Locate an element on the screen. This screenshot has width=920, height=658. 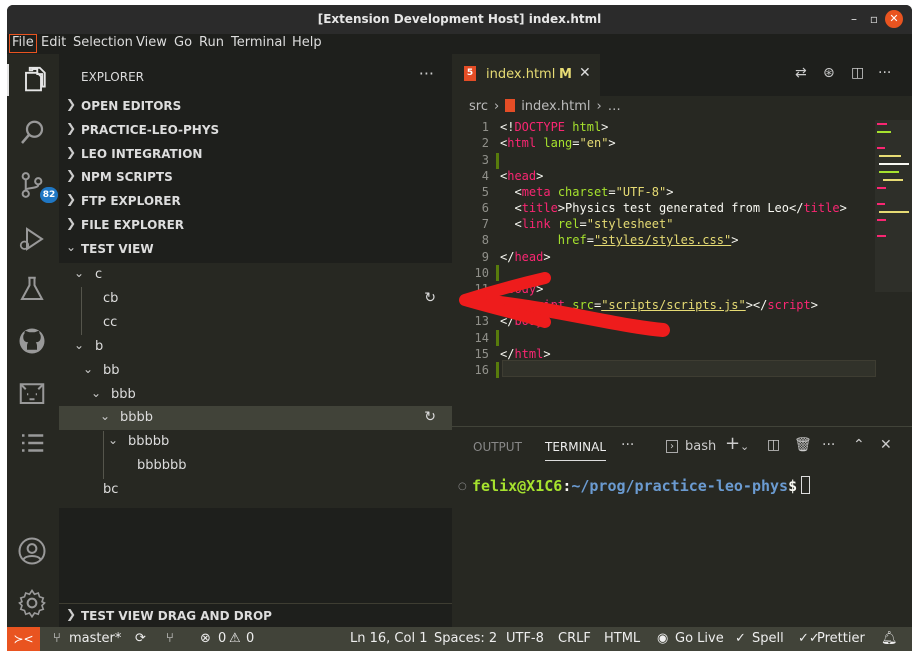
menu-selection: Selection is located at coordinates (103, 42).